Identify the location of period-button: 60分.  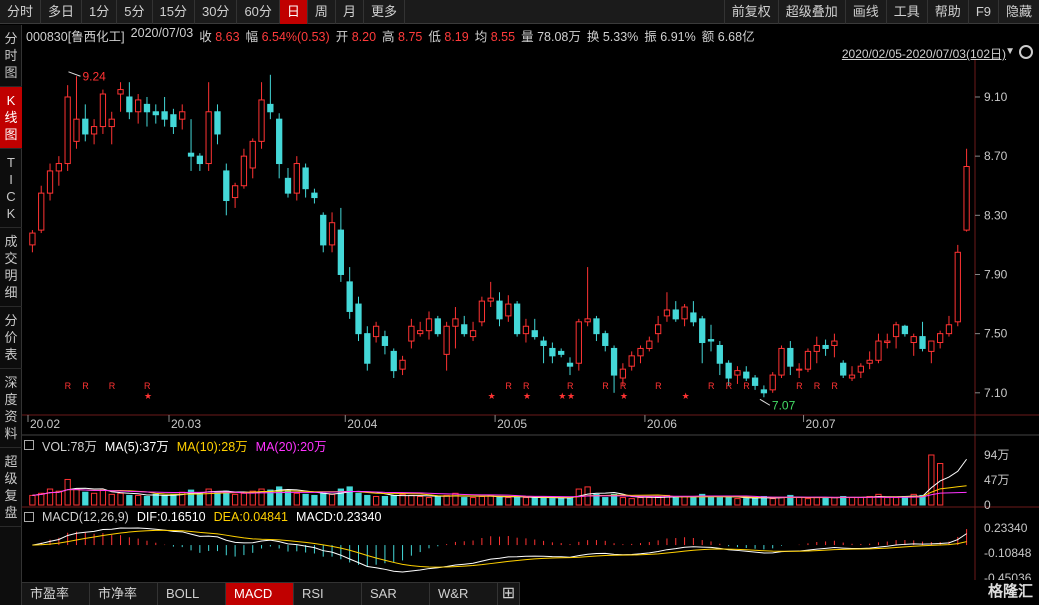
(258, 12).